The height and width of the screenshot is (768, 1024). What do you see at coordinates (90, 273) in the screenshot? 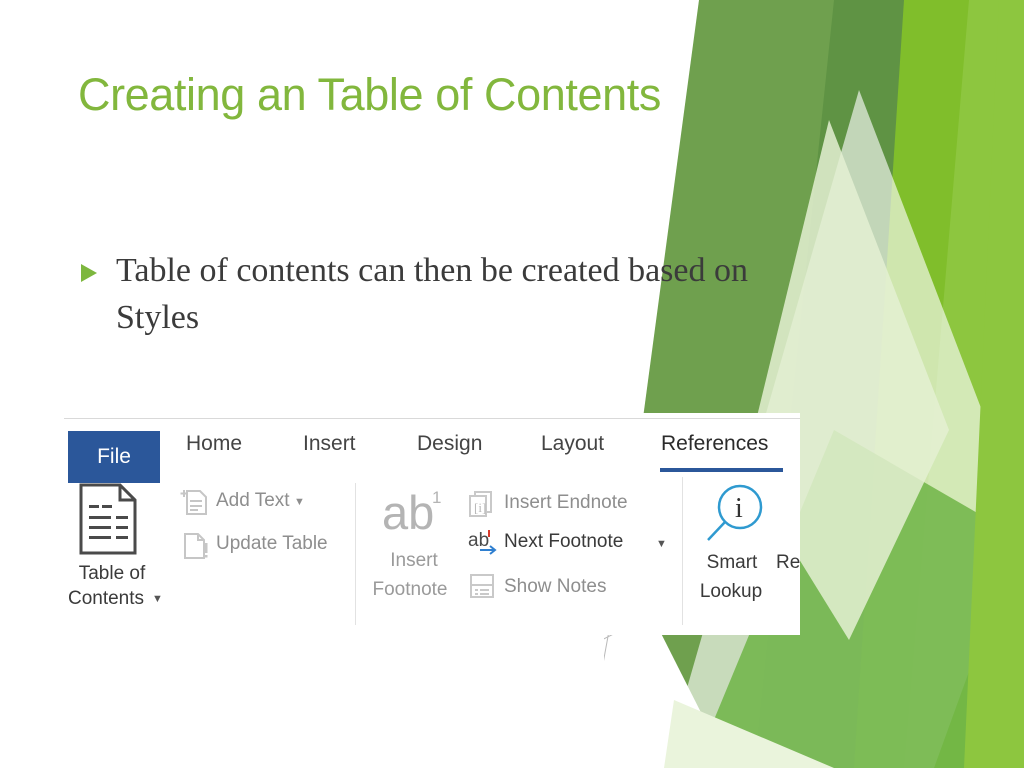
I see `triangle-bullet-icon` at bounding box center [90, 273].